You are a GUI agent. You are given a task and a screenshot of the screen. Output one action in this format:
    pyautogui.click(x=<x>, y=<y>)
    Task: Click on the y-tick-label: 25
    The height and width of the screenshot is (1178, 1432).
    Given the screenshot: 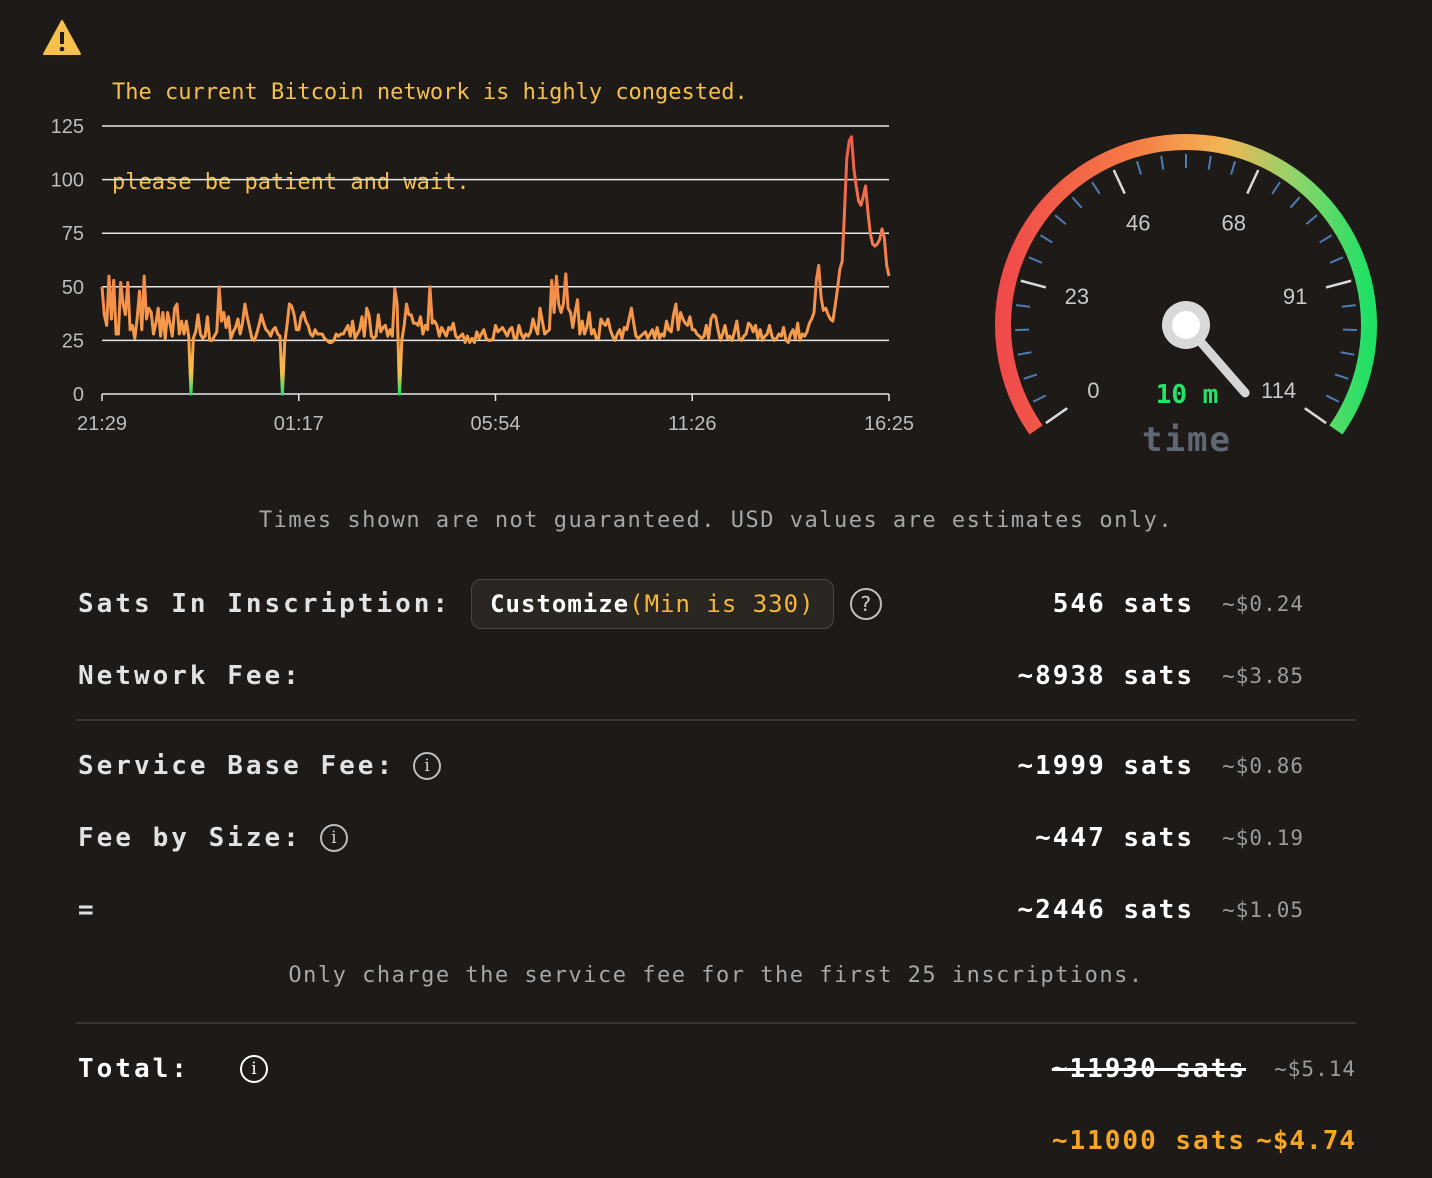 What is the action you would take?
    pyautogui.click(x=73, y=341)
    